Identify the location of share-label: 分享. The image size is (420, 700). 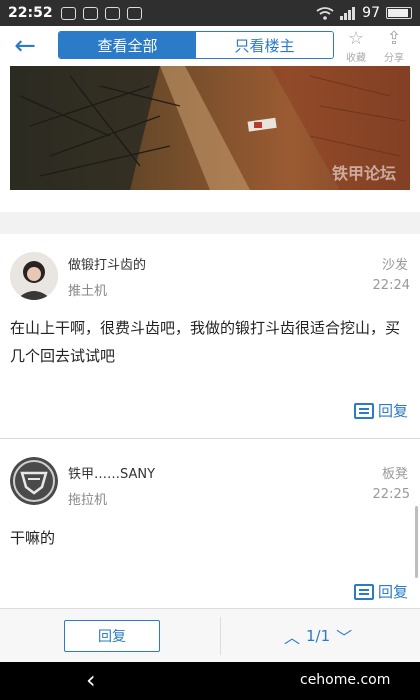
(394, 58).